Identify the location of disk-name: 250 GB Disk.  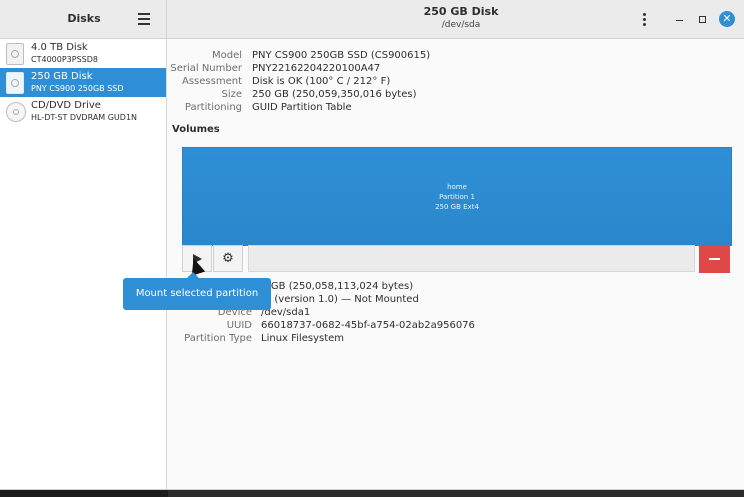
(62, 76).